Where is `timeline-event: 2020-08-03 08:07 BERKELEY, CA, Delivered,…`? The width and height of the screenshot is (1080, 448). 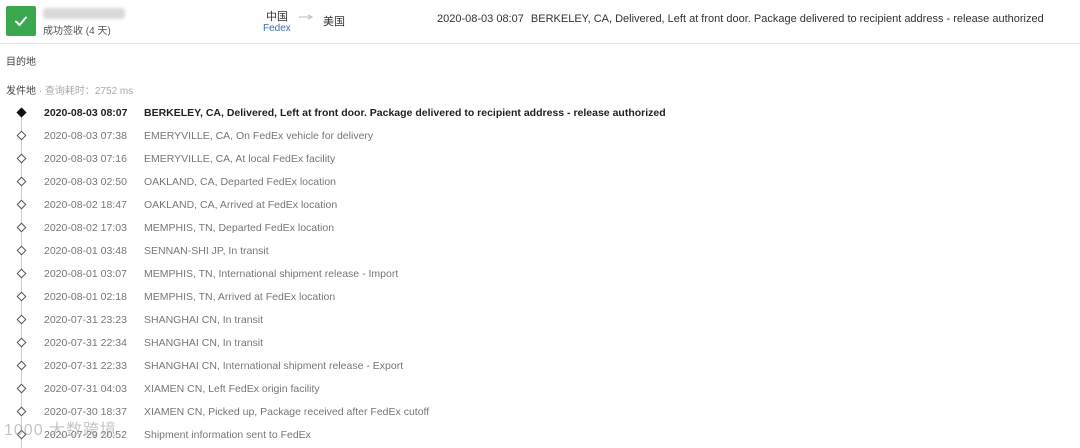
timeline-event: 2020-08-03 08:07 BERKELEY, CA, Delivered,… is located at coordinates (540, 113).